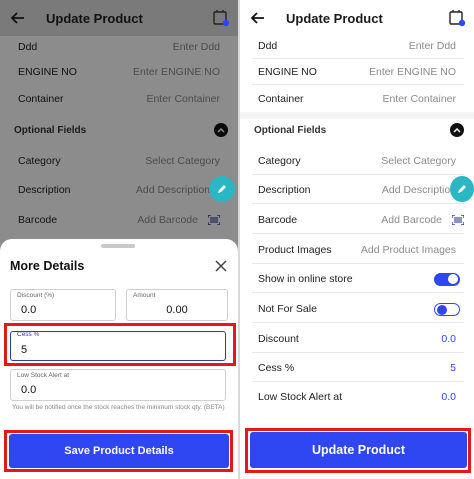 This screenshot has height=479, width=474. I want to click on barcode-scan-icon, so click(458, 220).